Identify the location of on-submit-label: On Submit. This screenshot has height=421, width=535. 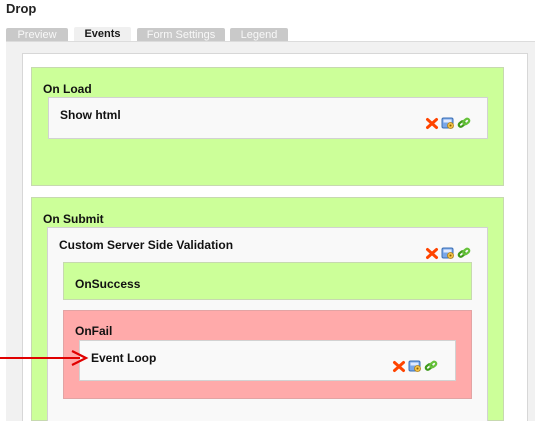
(73, 219).